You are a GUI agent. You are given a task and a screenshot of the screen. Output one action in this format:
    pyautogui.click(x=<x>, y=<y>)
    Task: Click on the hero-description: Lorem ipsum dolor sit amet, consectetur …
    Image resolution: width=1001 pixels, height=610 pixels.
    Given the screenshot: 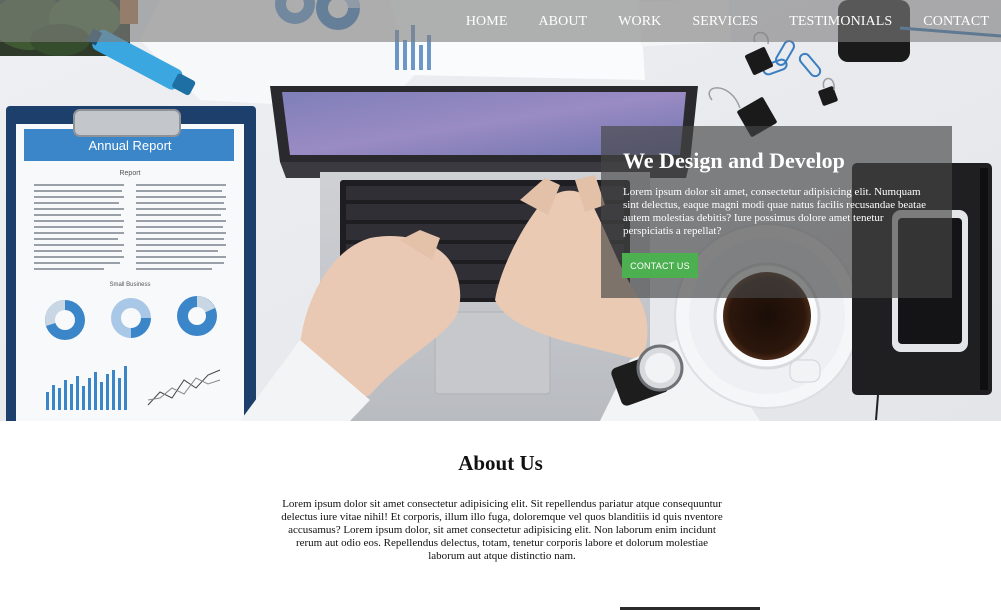 What is the action you would take?
    pyautogui.click(x=774, y=211)
    